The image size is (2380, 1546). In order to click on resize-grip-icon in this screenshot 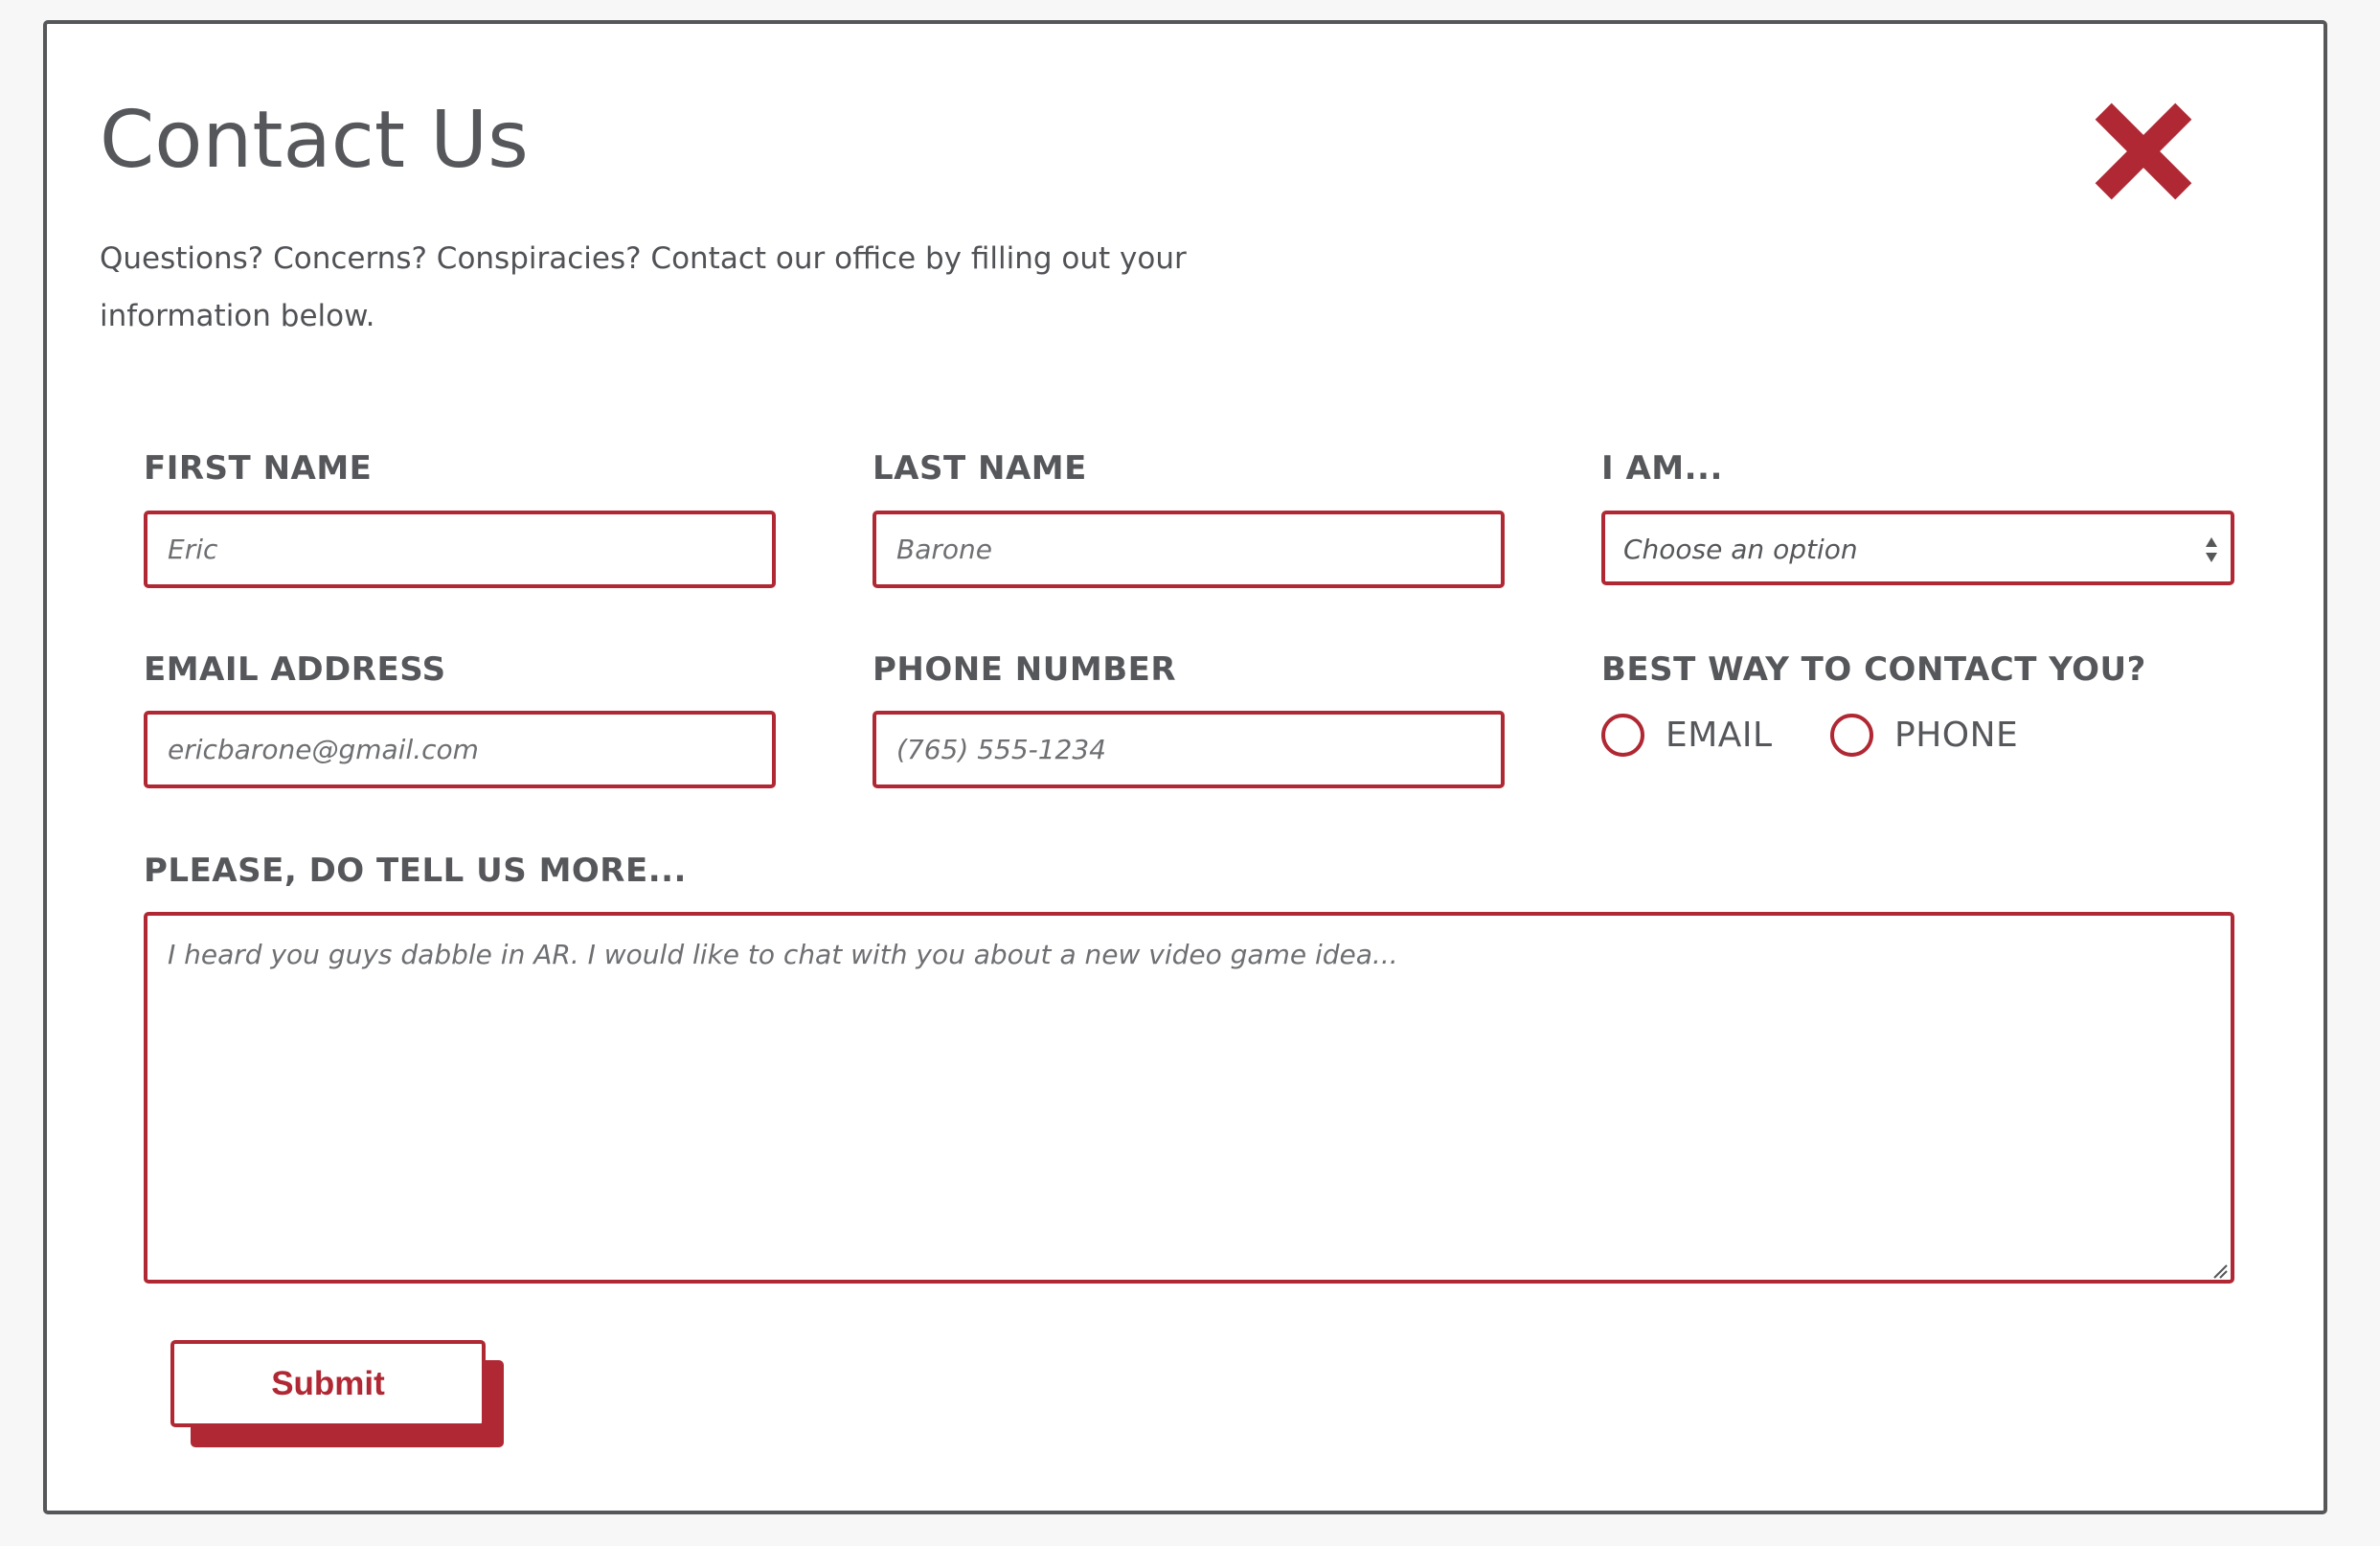, I will do `click(2219, 1270)`.